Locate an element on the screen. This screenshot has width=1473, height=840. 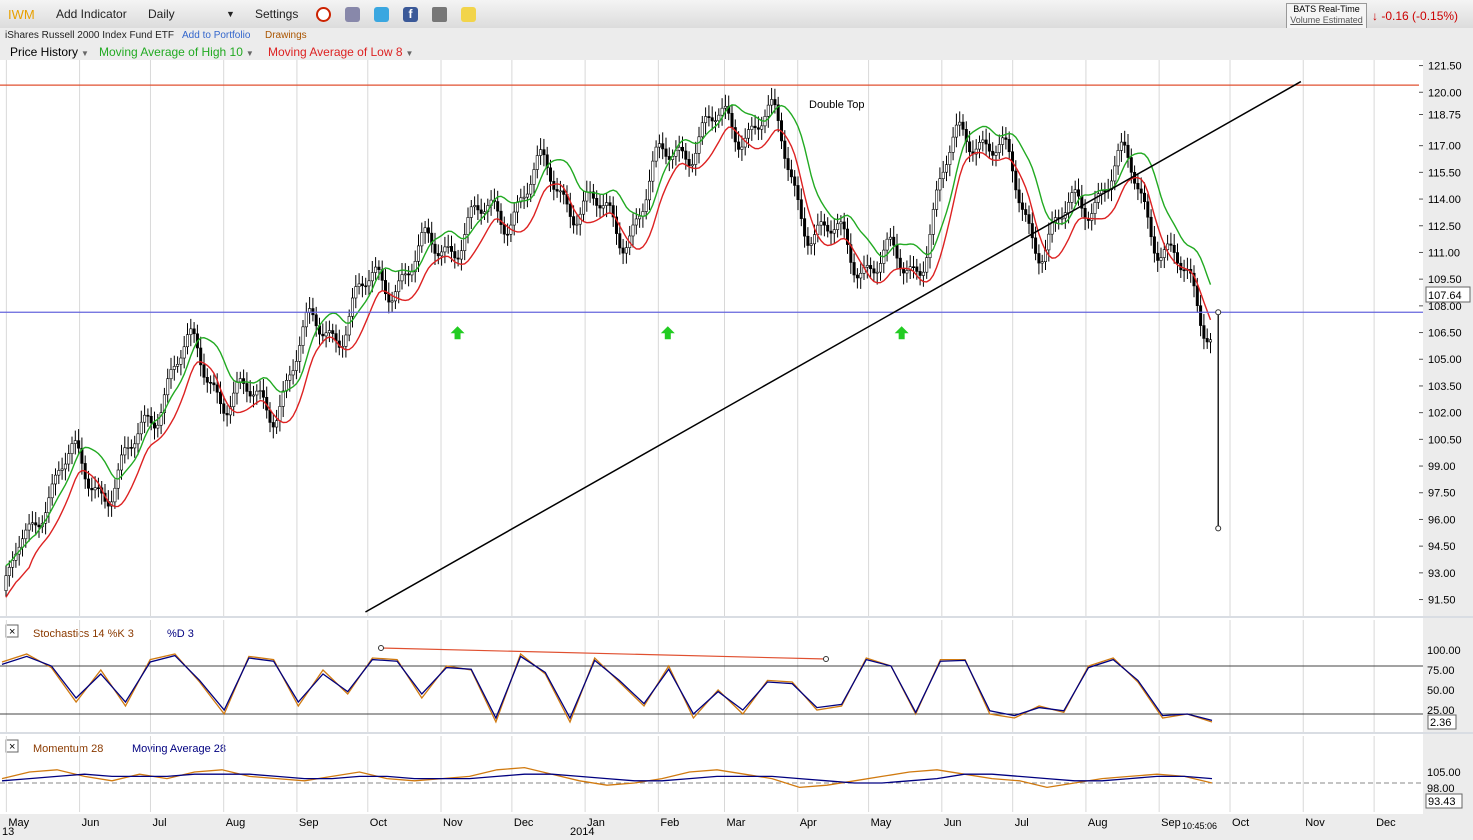
start-year-label: 13 is located at coordinates (8, 832).